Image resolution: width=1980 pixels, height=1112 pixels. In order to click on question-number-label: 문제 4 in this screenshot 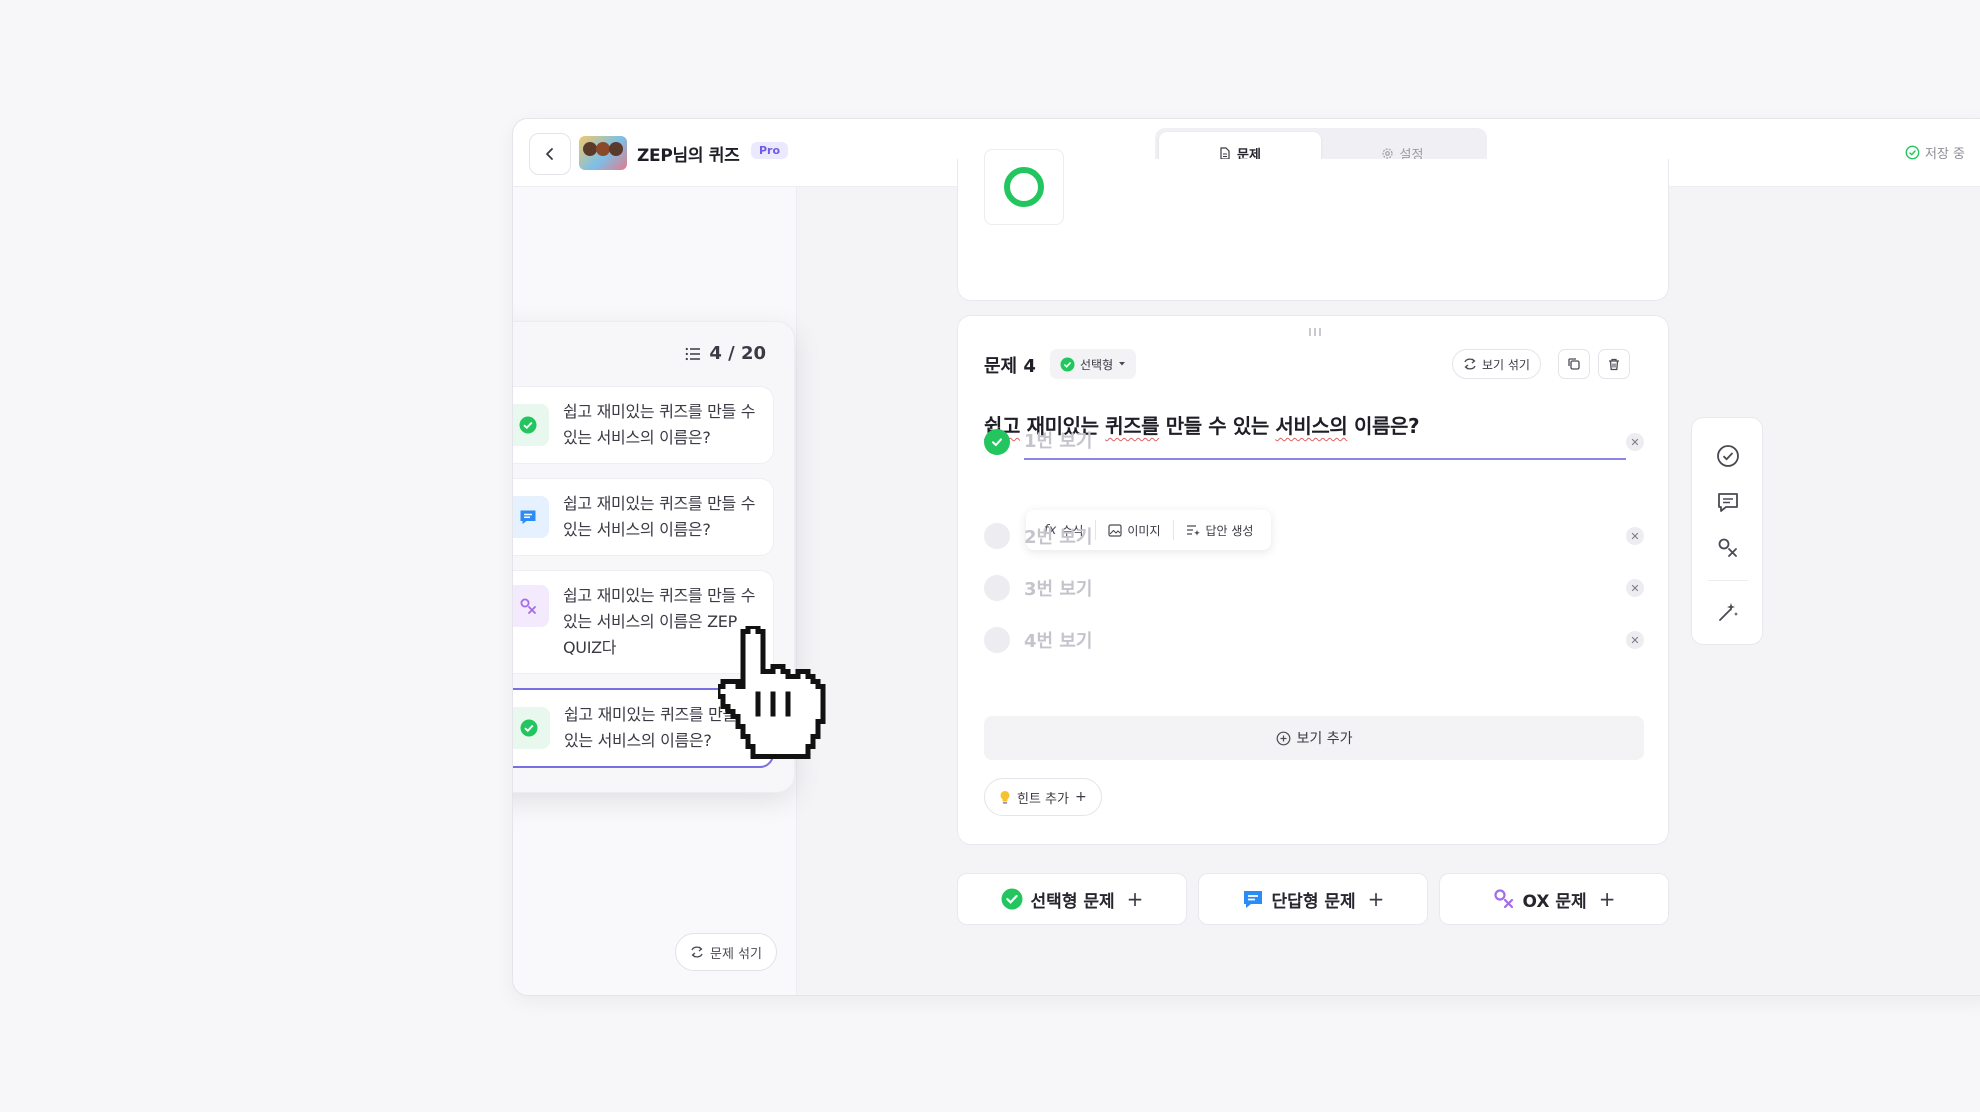, I will do `click(1010, 366)`.